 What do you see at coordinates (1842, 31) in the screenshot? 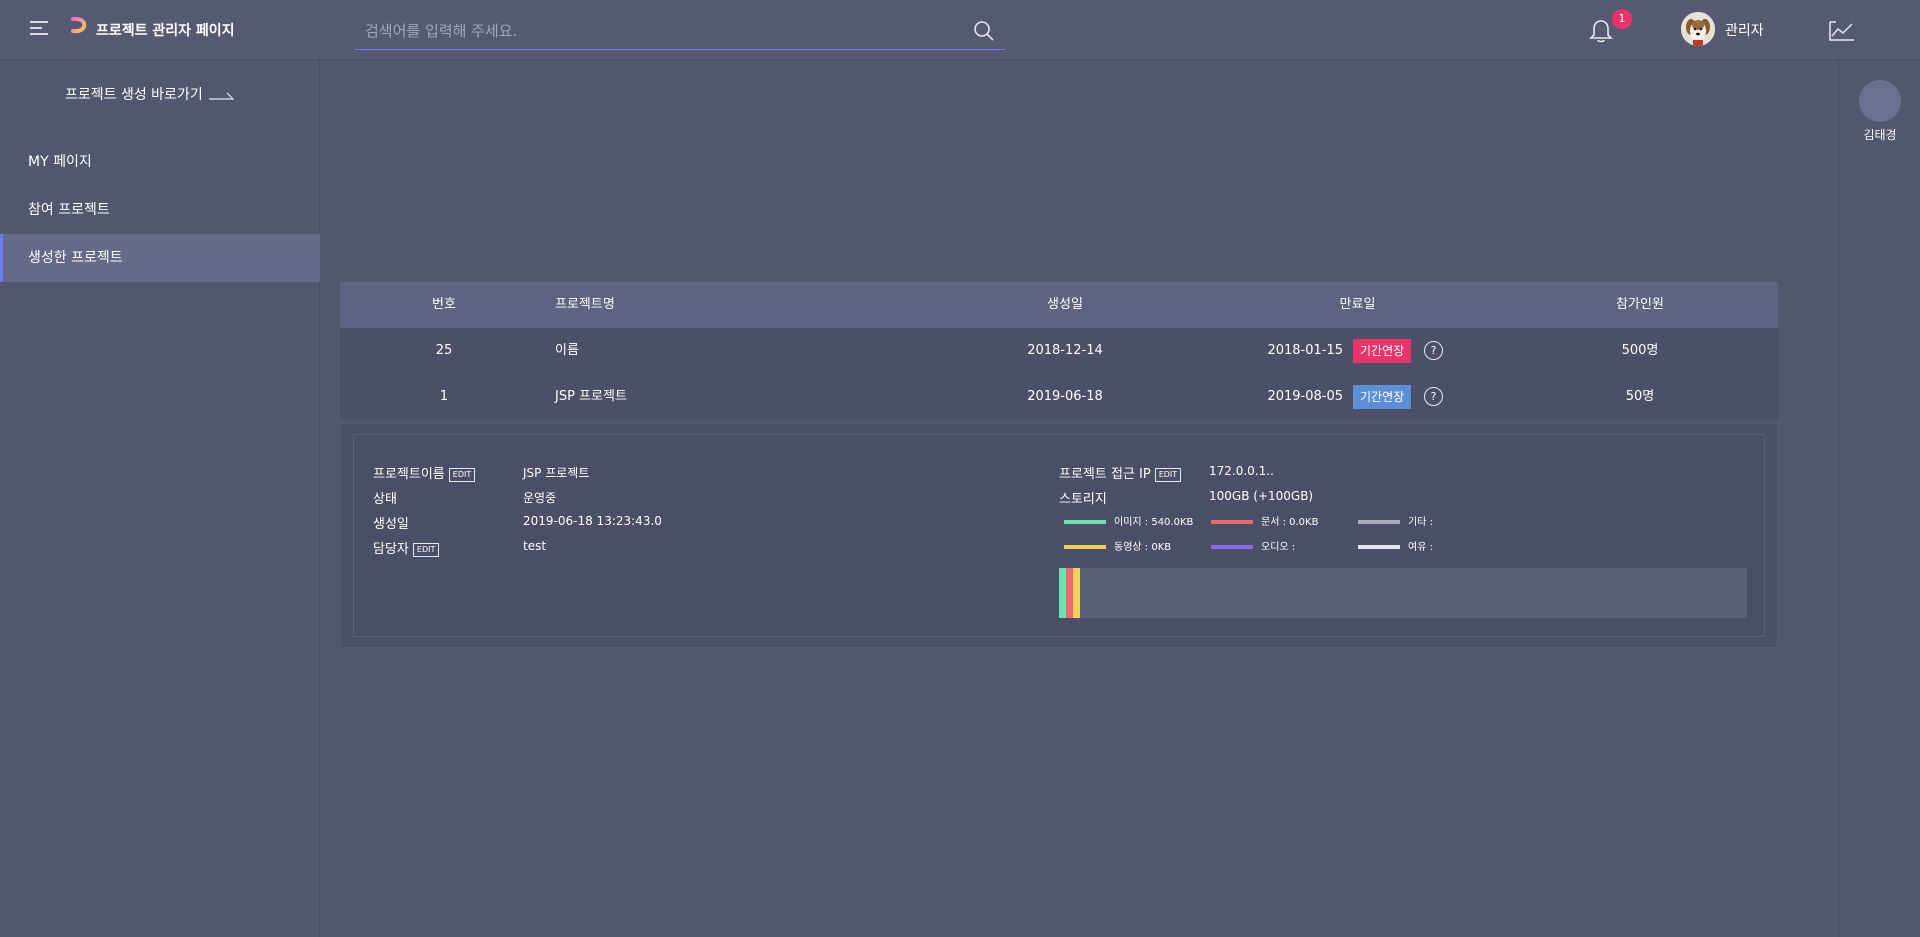
I see `chart-icon` at bounding box center [1842, 31].